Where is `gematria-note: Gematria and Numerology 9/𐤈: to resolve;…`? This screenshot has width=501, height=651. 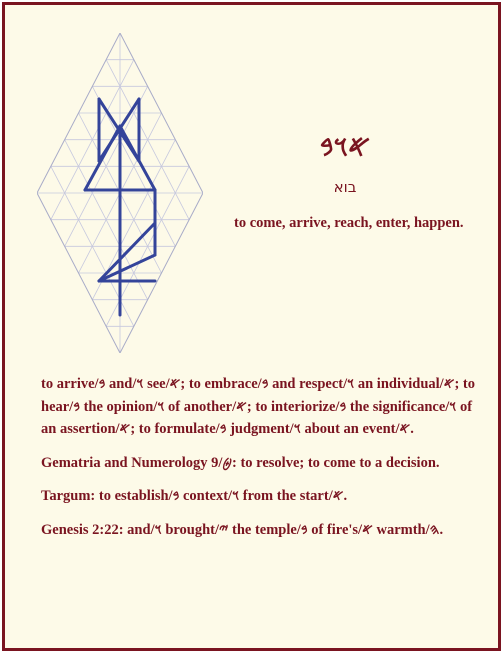
gematria-note: Gematria and Numerology 9/𐤈: to resolve;… is located at coordinates (240, 462).